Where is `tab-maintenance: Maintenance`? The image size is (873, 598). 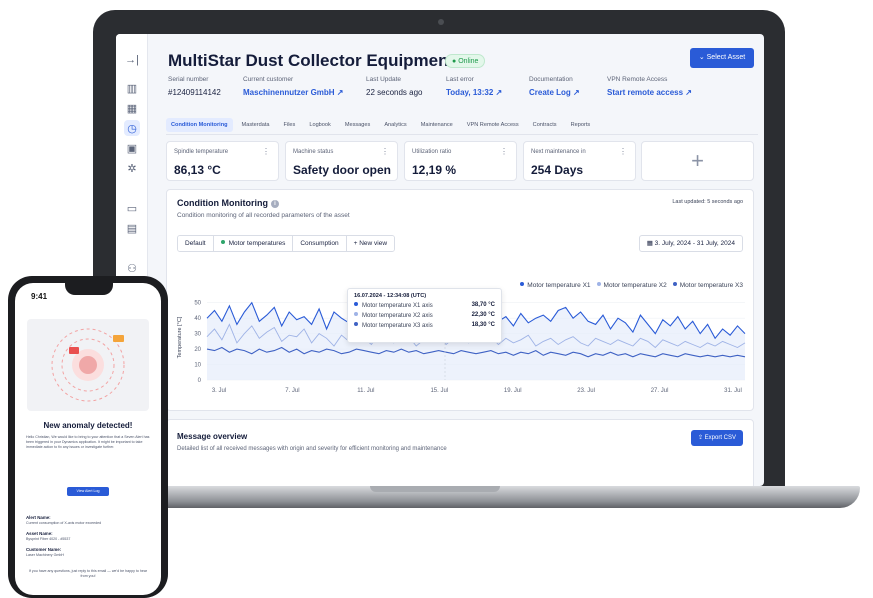 tab-maintenance: Maintenance is located at coordinates (437, 125).